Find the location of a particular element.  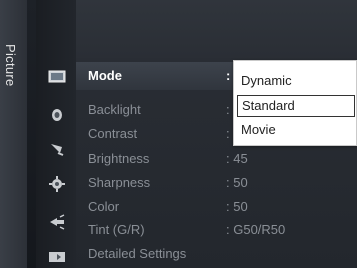

category-label: Picture is located at coordinates (10, 65).